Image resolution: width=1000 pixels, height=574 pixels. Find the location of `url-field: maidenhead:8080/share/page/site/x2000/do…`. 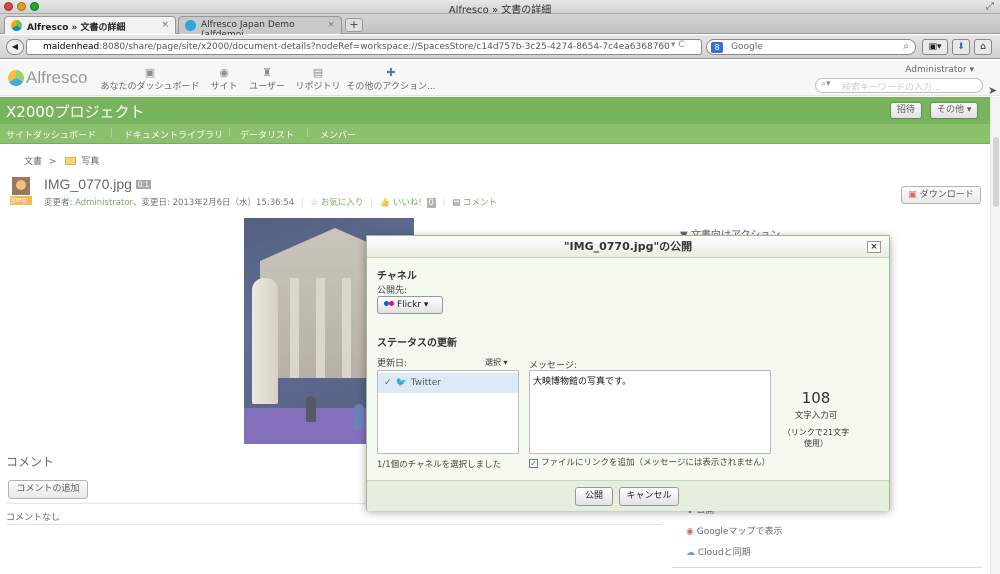

url-field: maidenhead:8080/share/page/site/x2000/do… is located at coordinates (364, 47).